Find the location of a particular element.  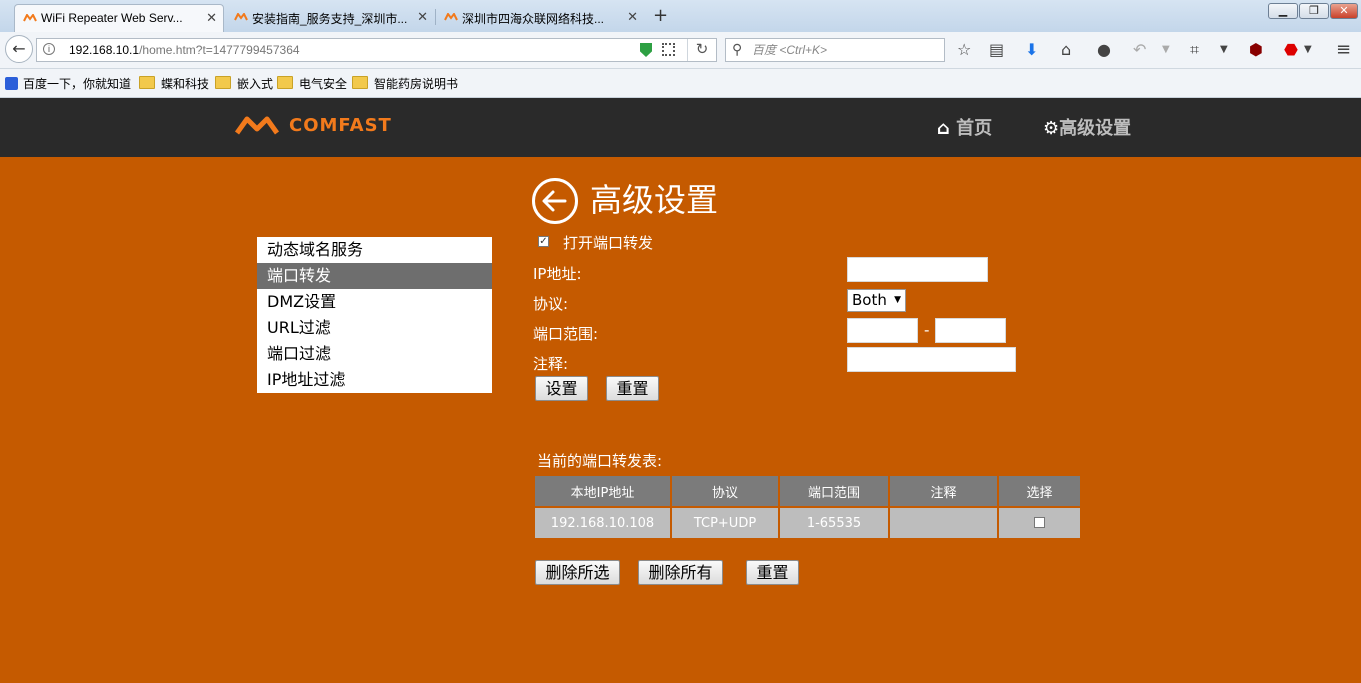

menu-icon: ≡ is located at coordinates (1343, 50).